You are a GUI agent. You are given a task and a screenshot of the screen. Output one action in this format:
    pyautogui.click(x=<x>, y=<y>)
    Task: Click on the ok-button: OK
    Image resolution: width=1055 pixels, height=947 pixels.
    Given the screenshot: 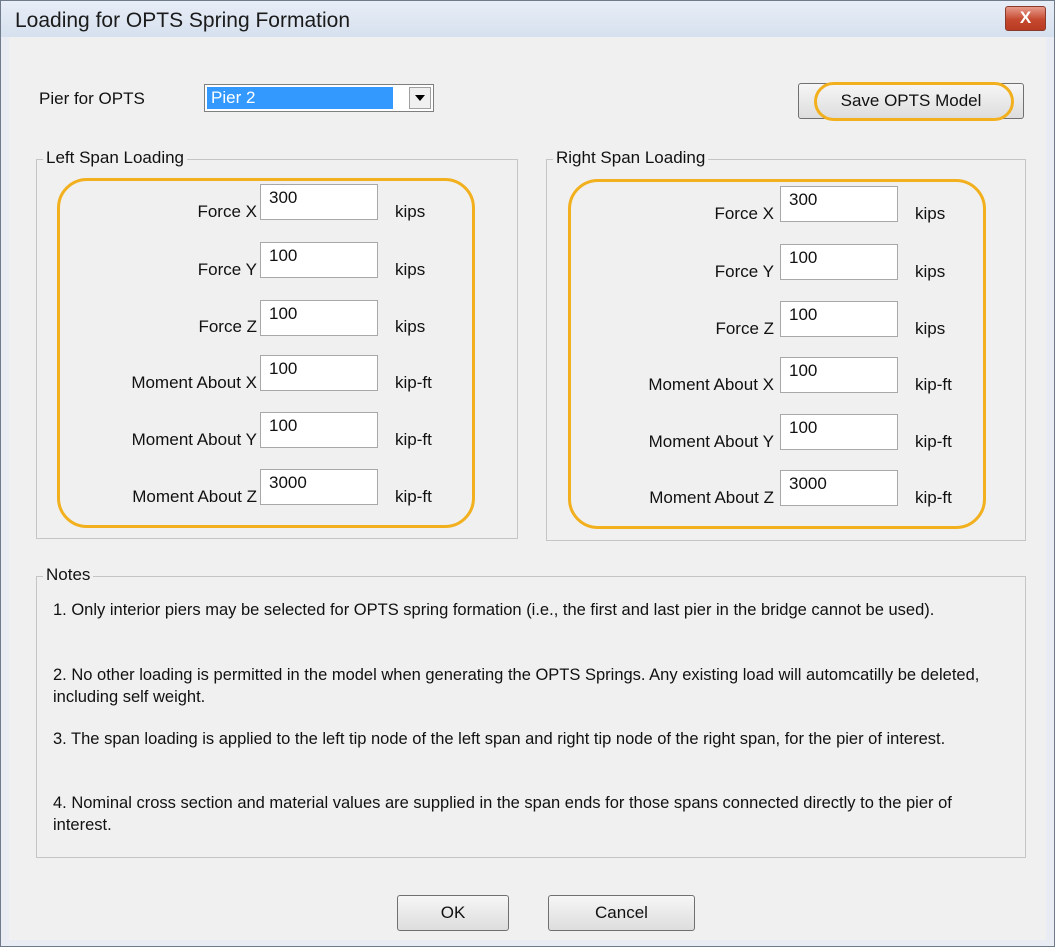 What is the action you would take?
    pyautogui.click(x=453, y=913)
    